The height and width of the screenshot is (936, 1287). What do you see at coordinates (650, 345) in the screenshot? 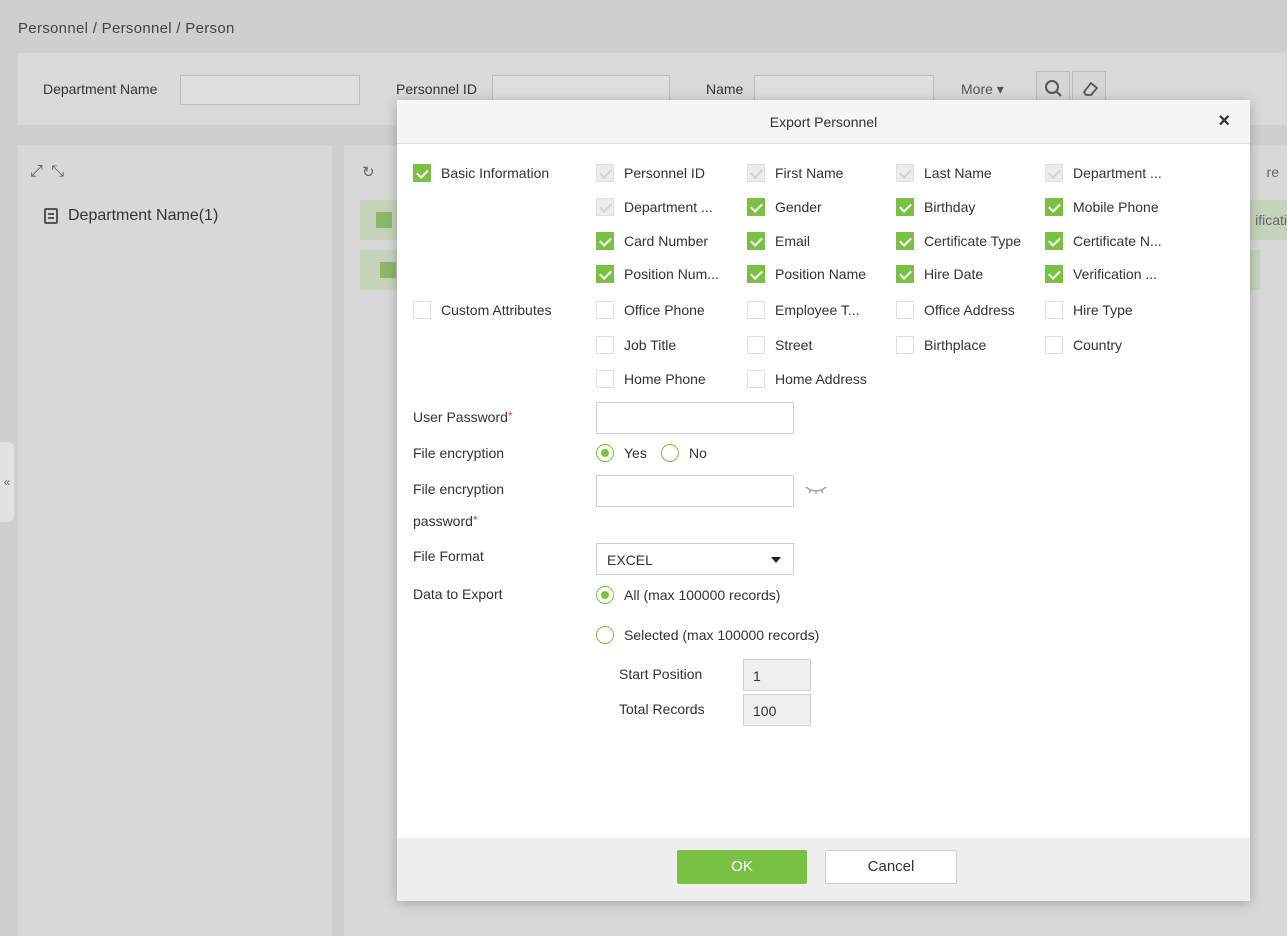
I see `field-label: Job Title` at bounding box center [650, 345].